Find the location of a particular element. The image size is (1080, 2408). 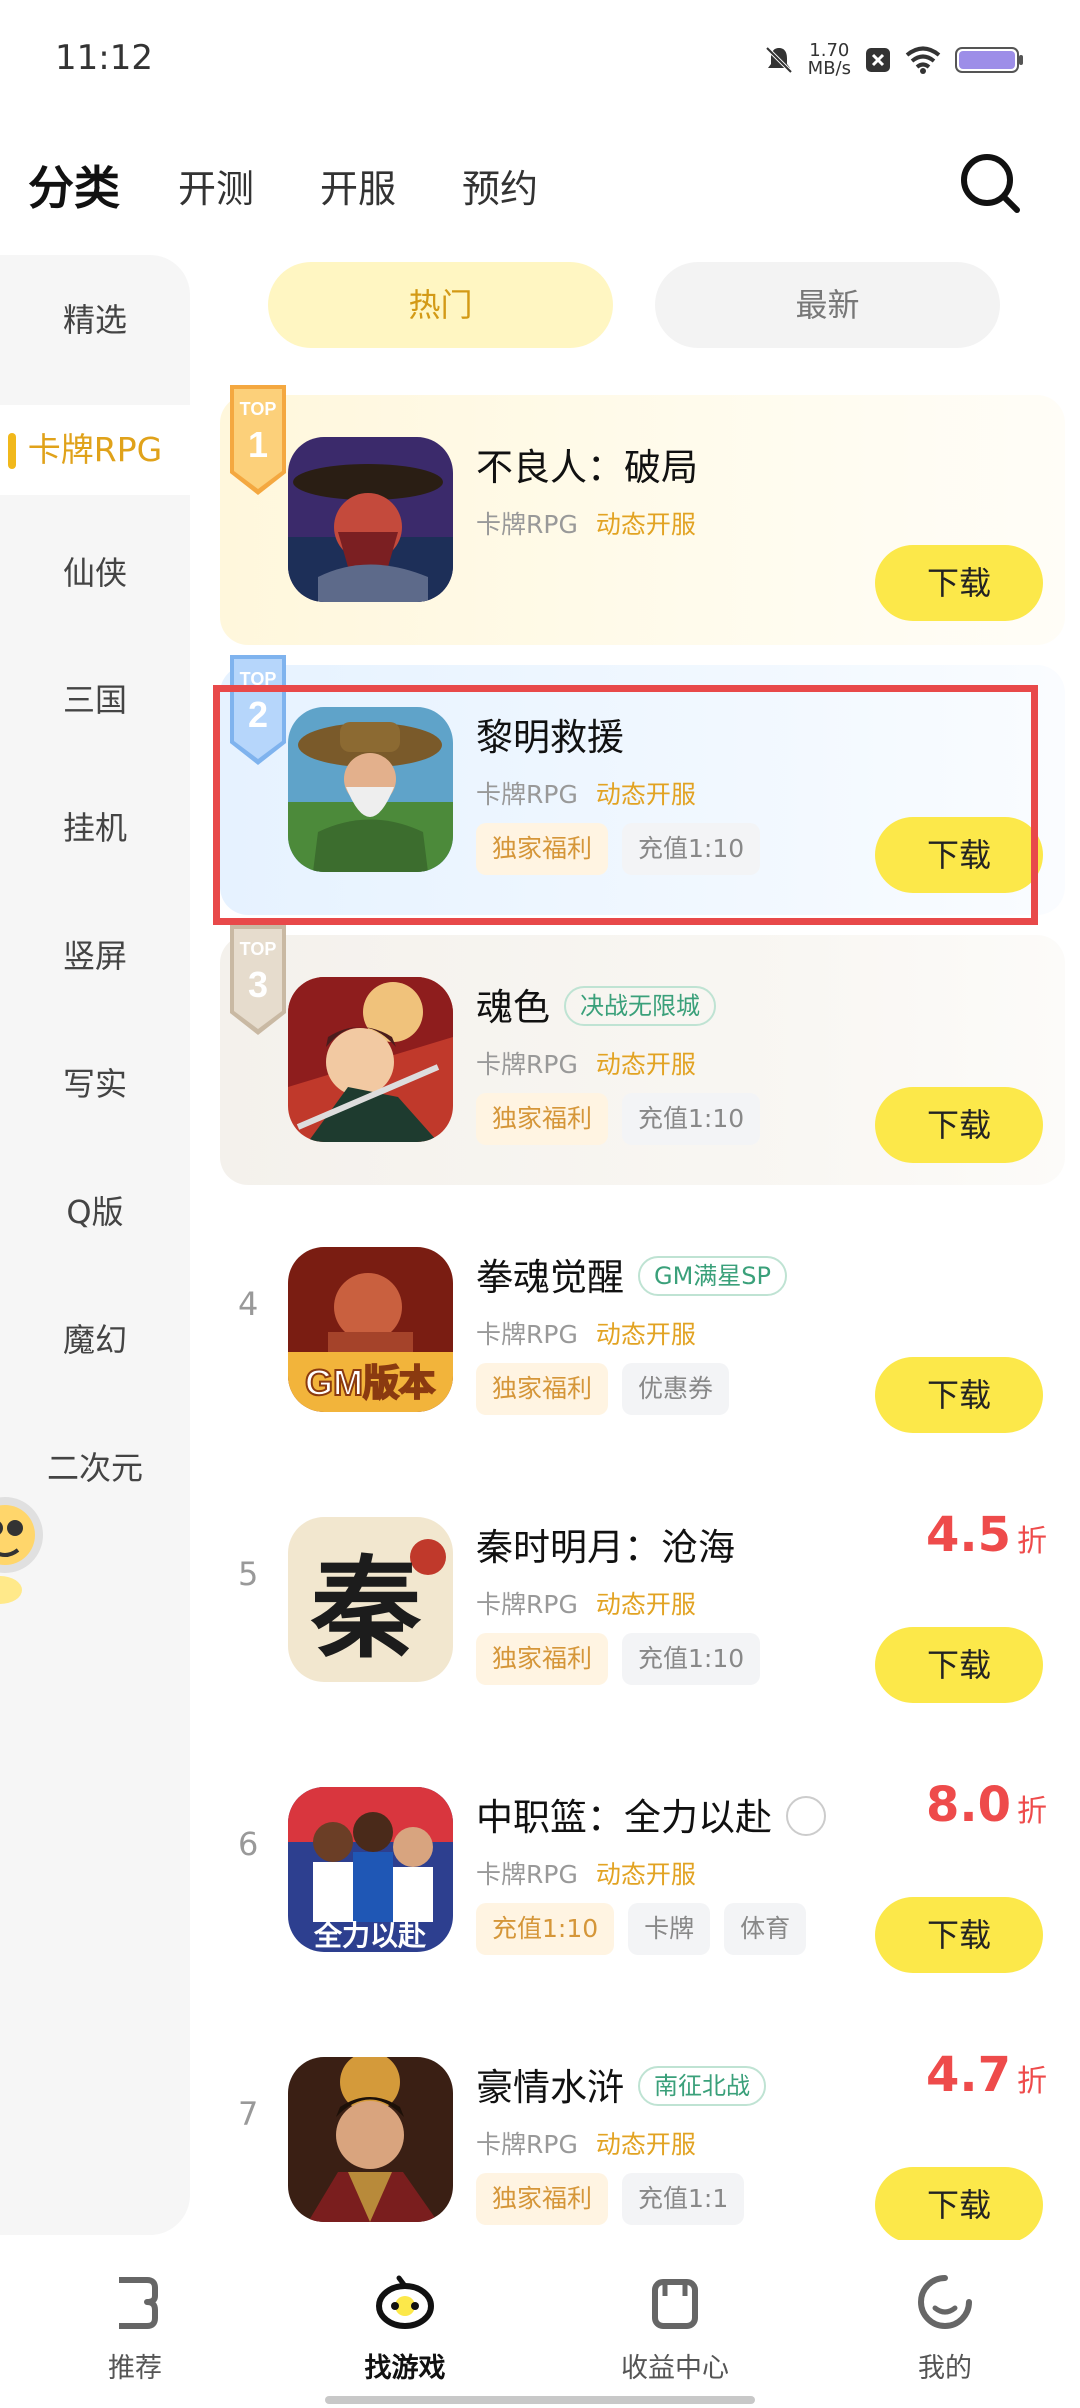

sidebar-item-three-kingdoms: 三国 is located at coordinates (95, 700).